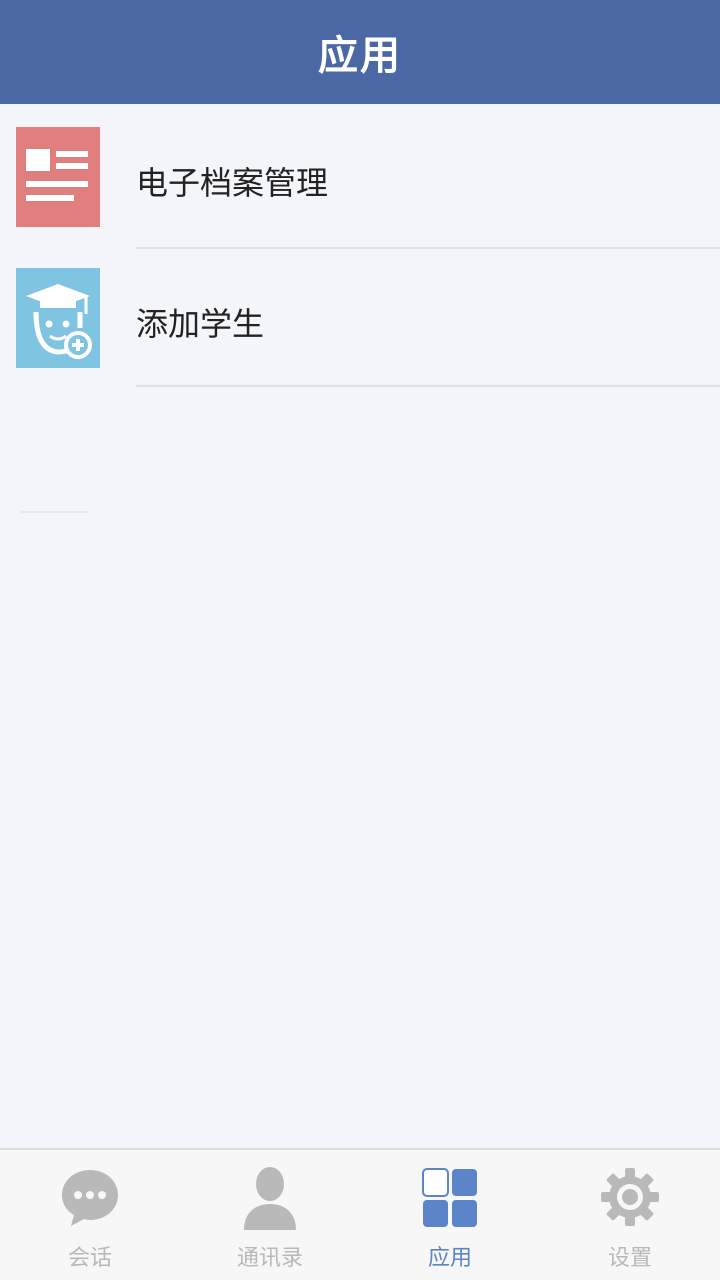  Describe the element at coordinates (58, 318) in the screenshot. I see `add-student-icon` at that location.